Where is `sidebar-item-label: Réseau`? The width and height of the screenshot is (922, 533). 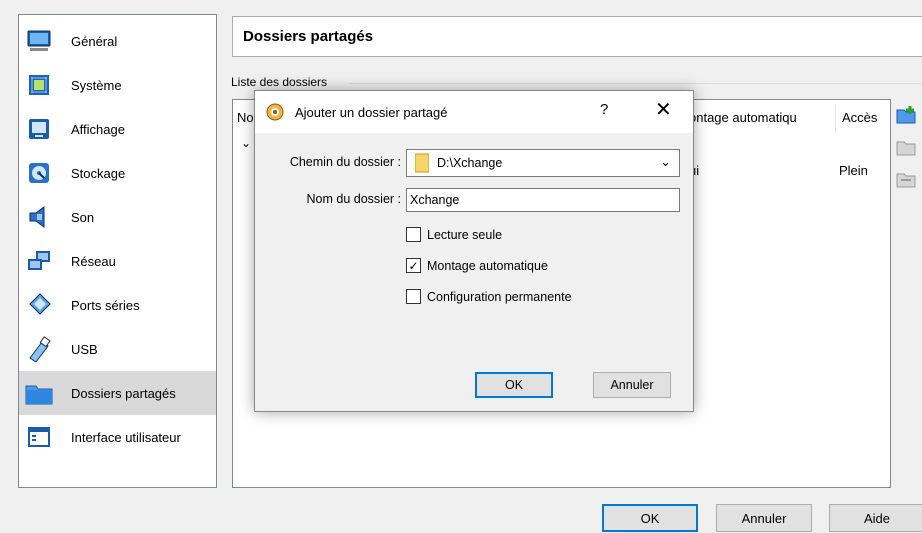
sidebar-item-label: Réseau is located at coordinates (93, 261).